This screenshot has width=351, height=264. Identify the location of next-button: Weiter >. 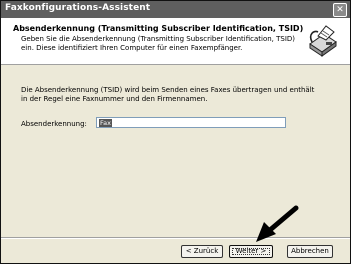
(251, 251).